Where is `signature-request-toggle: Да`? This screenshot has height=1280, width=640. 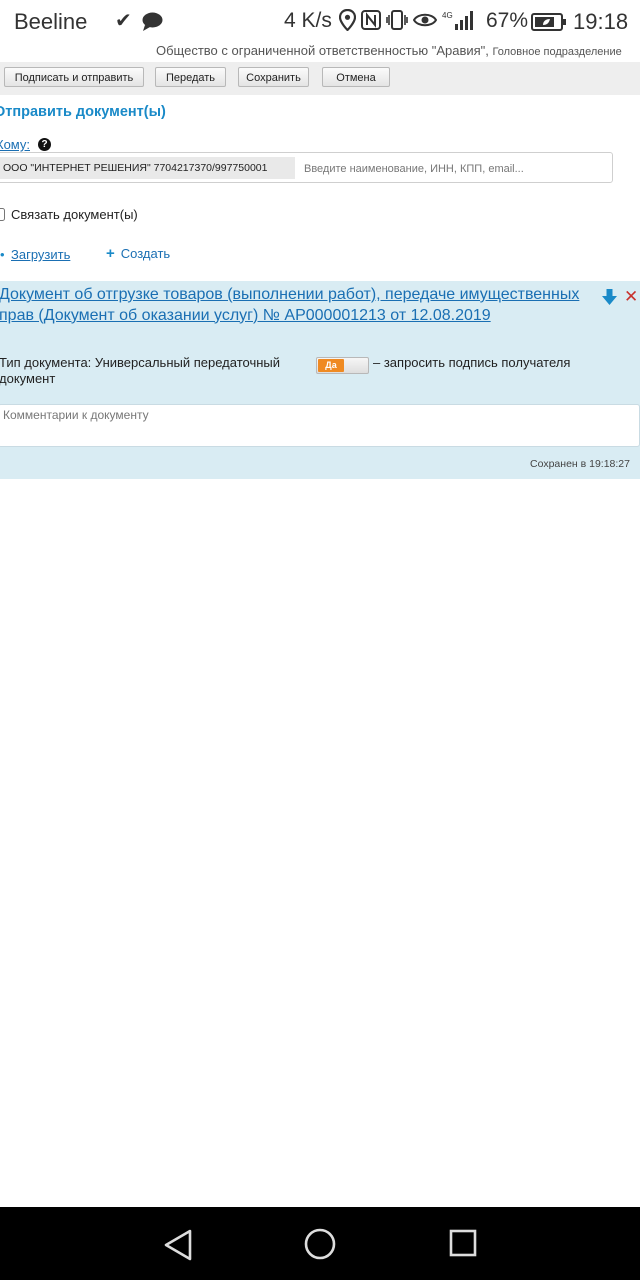
signature-request-toggle: Да is located at coordinates (342, 365).